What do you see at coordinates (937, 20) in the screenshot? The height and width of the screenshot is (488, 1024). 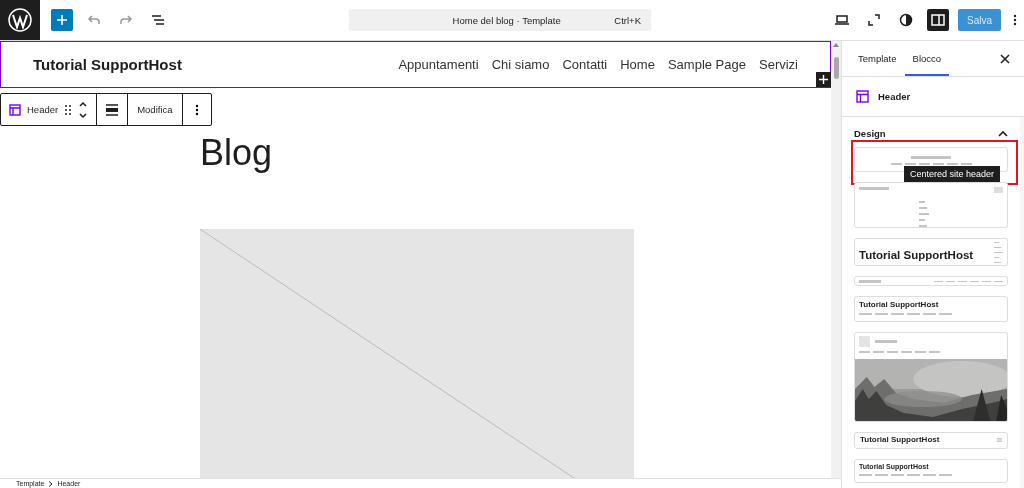 I see `sidebar-toggle-icon` at bounding box center [937, 20].